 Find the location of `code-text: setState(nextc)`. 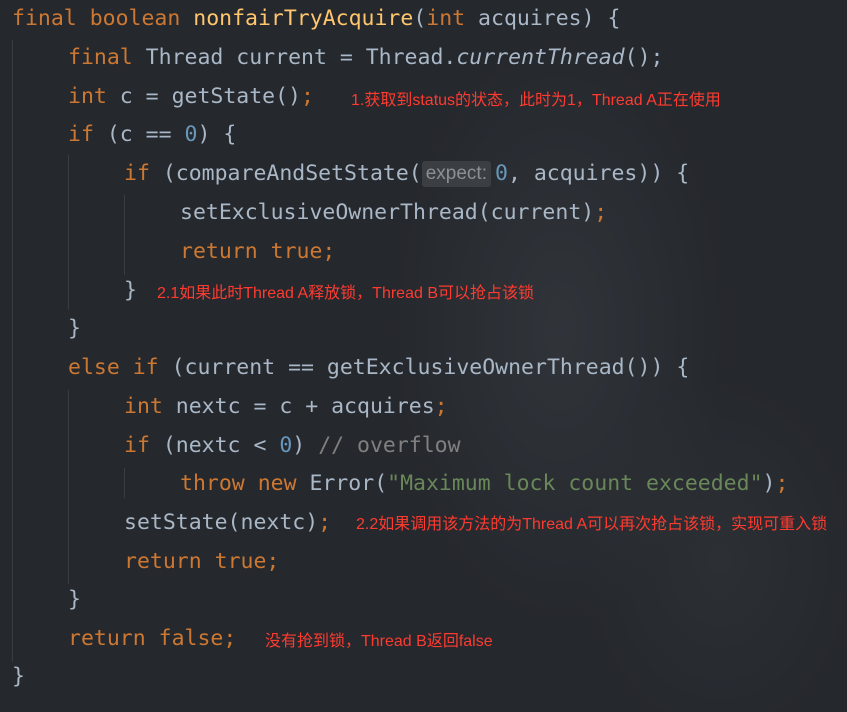

code-text: setState(nextc) is located at coordinates (221, 522).